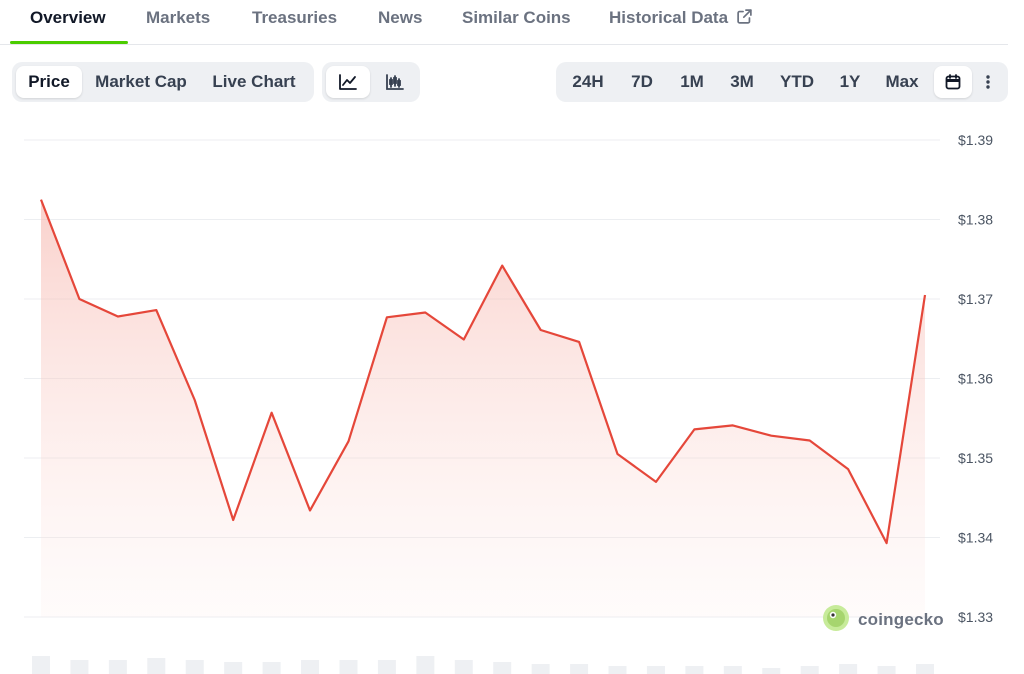 The width and height of the screenshot is (1024, 674). What do you see at coordinates (692, 82) in the screenshot?
I see `range-1m-button: 1M` at bounding box center [692, 82].